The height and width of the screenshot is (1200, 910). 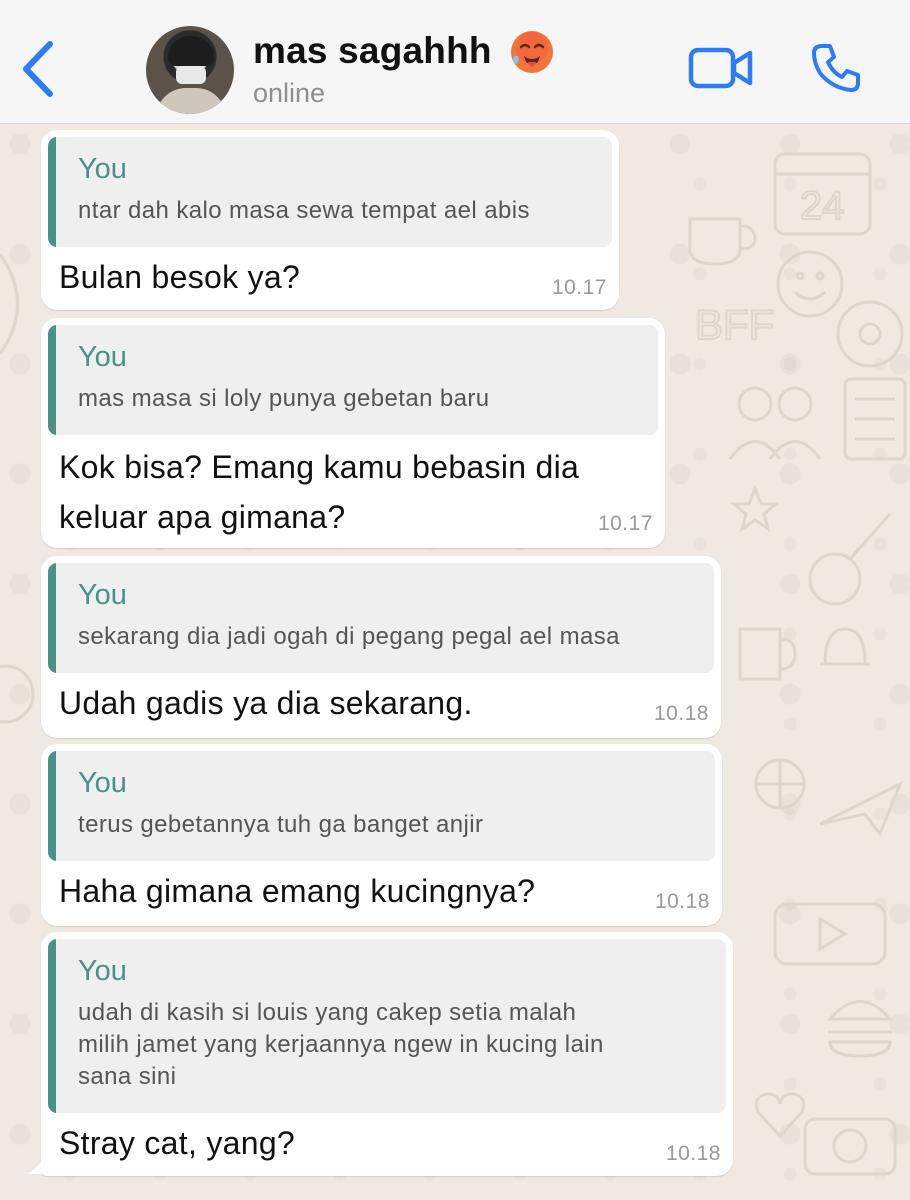 What do you see at coordinates (284, 398) in the screenshot?
I see `quote-text: mas masa si loly punya gebetan baru` at bounding box center [284, 398].